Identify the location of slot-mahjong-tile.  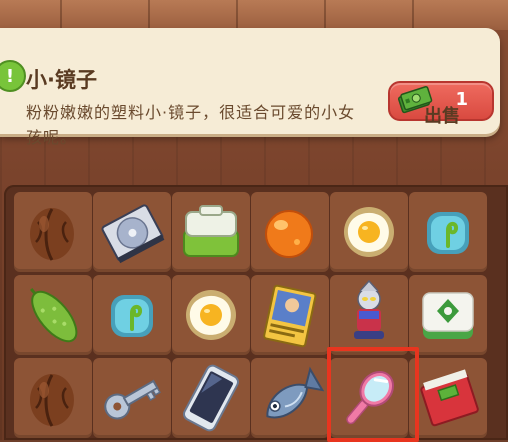
(448, 315).